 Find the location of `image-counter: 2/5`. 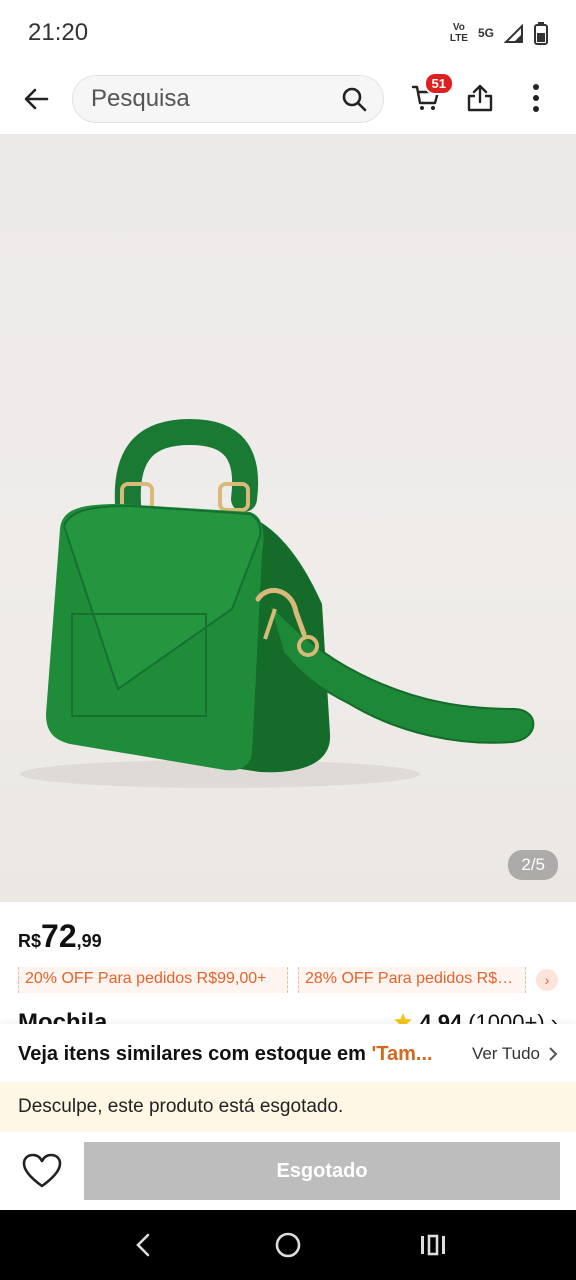

image-counter: 2/5 is located at coordinates (533, 865).